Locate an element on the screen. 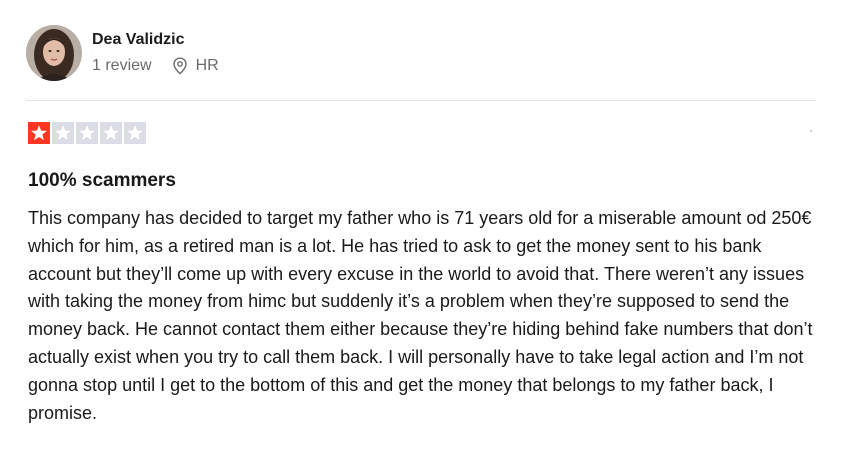 This screenshot has height=457, width=842. reviewer-info: Dea Validzic 1 review HR is located at coordinates (155, 53).